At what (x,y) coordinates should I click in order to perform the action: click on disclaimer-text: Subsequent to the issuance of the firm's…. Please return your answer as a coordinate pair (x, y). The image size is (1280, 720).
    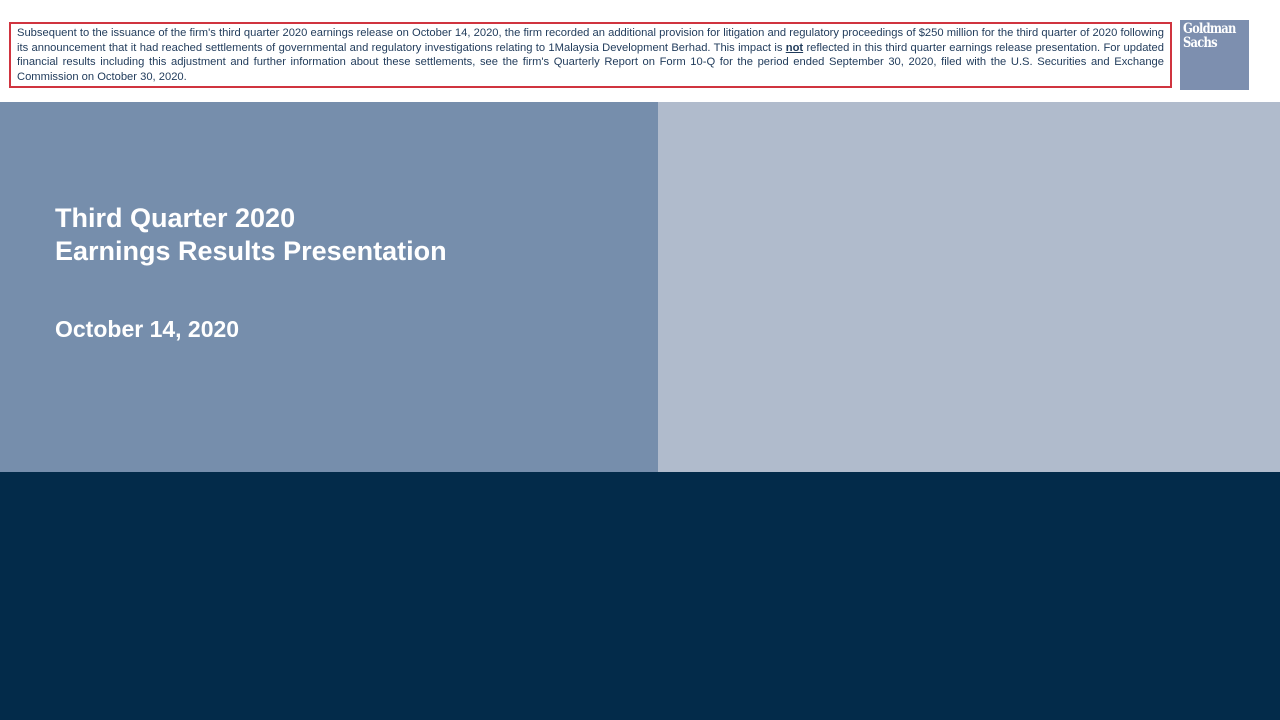
    Looking at the image, I should click on (590, 55).